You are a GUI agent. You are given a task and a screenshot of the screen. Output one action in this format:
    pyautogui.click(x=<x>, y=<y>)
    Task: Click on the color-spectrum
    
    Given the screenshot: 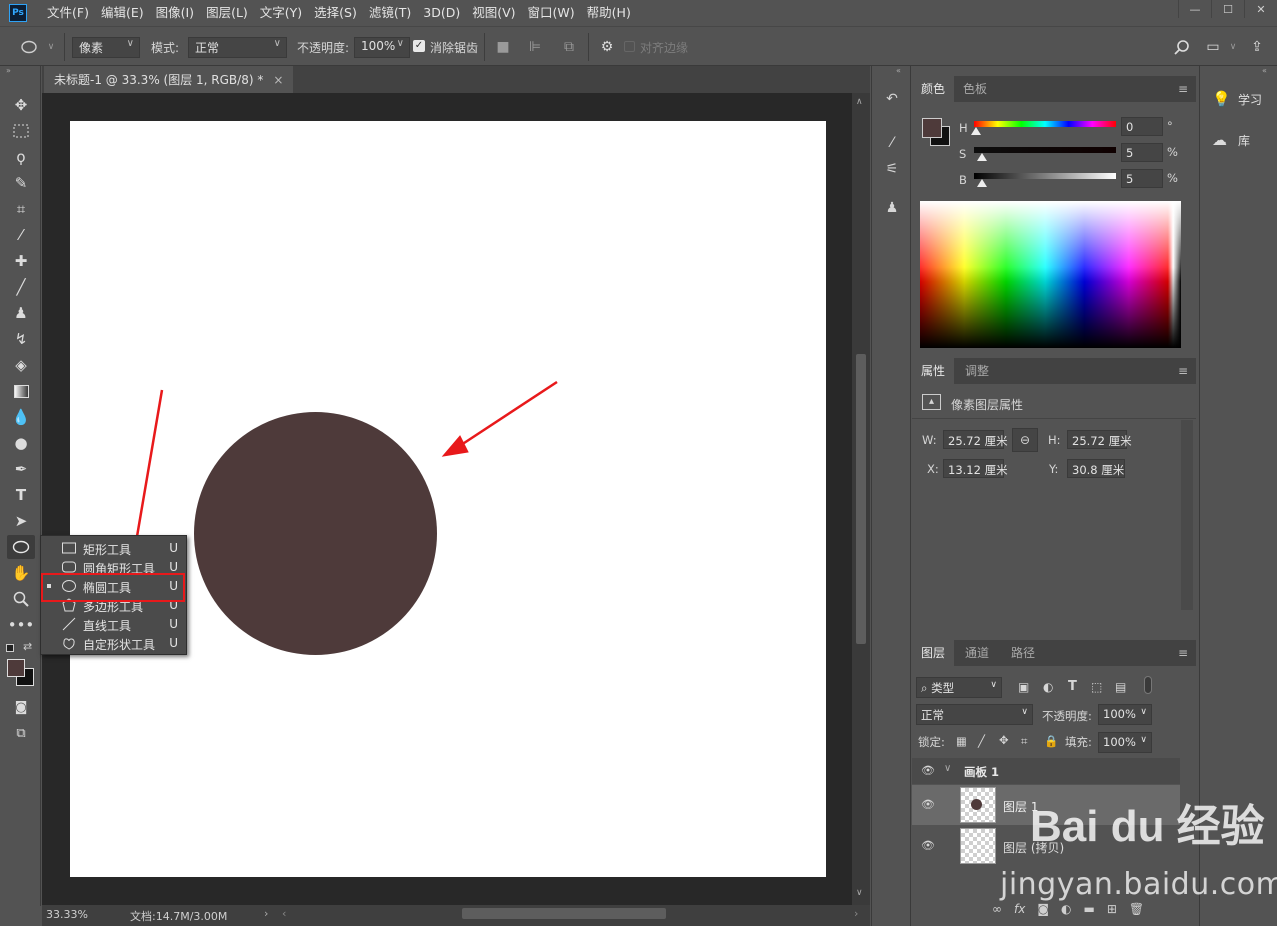 What is the action you would take?
    pyautogui.click(x=1050, y=274)
    